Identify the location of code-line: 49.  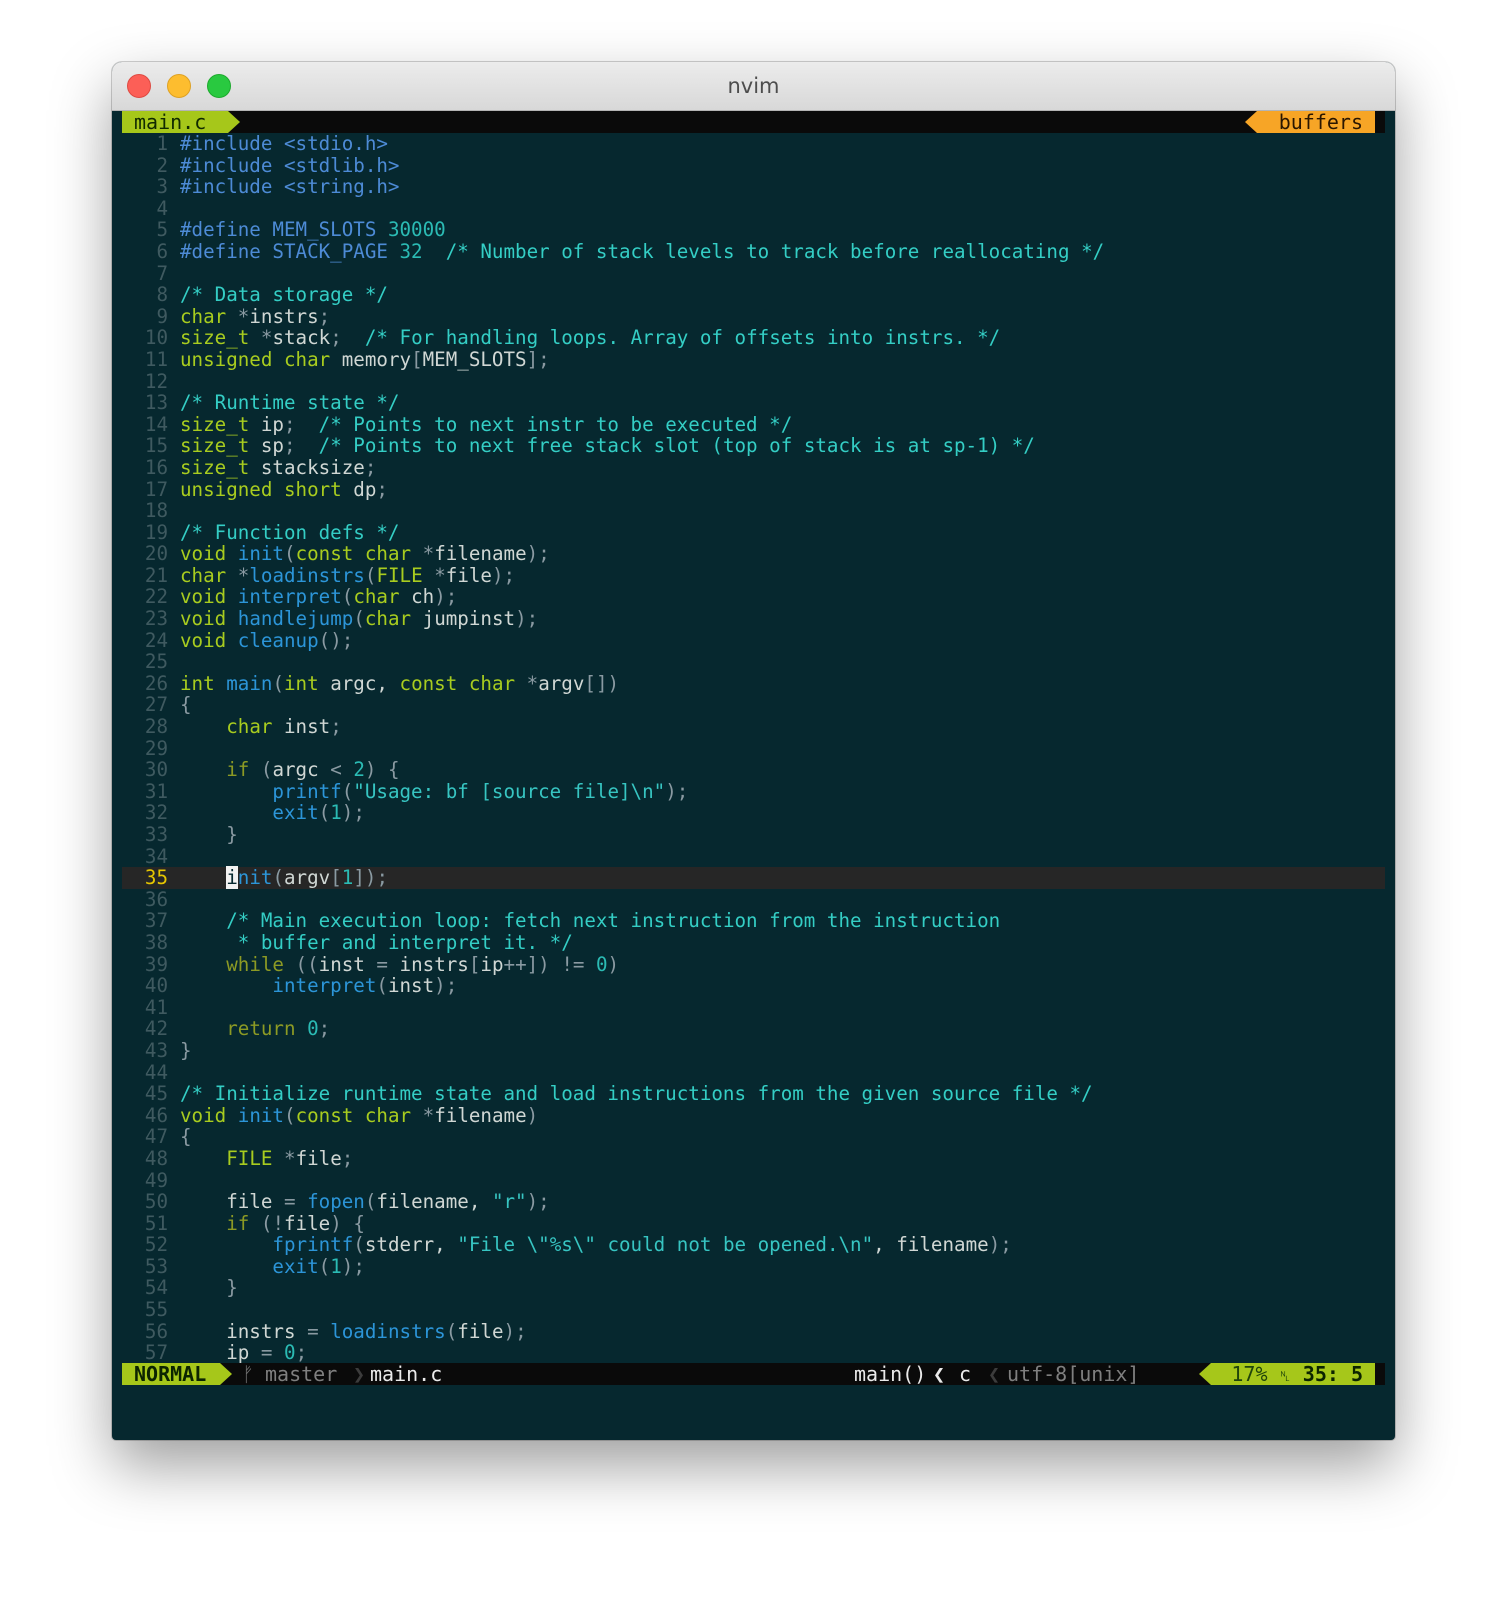
(753, 1180).